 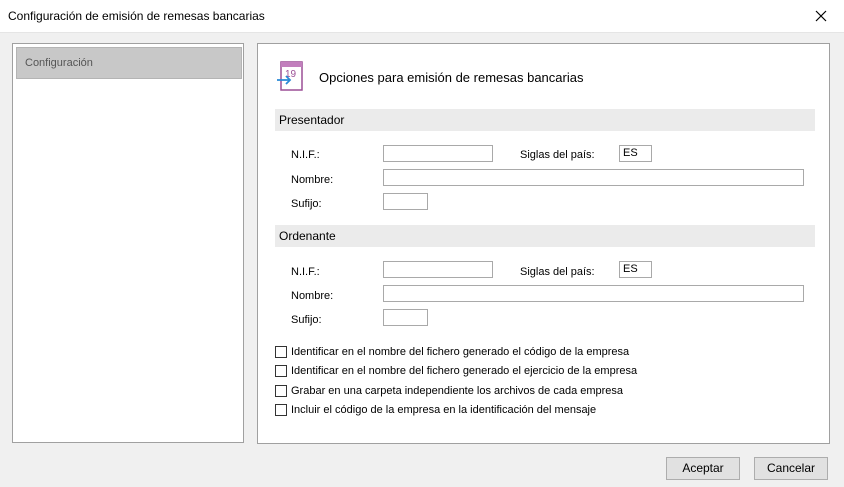 I want to click on ordenante-sufijo-label: Sufijo:, so click(x=306, y=320).